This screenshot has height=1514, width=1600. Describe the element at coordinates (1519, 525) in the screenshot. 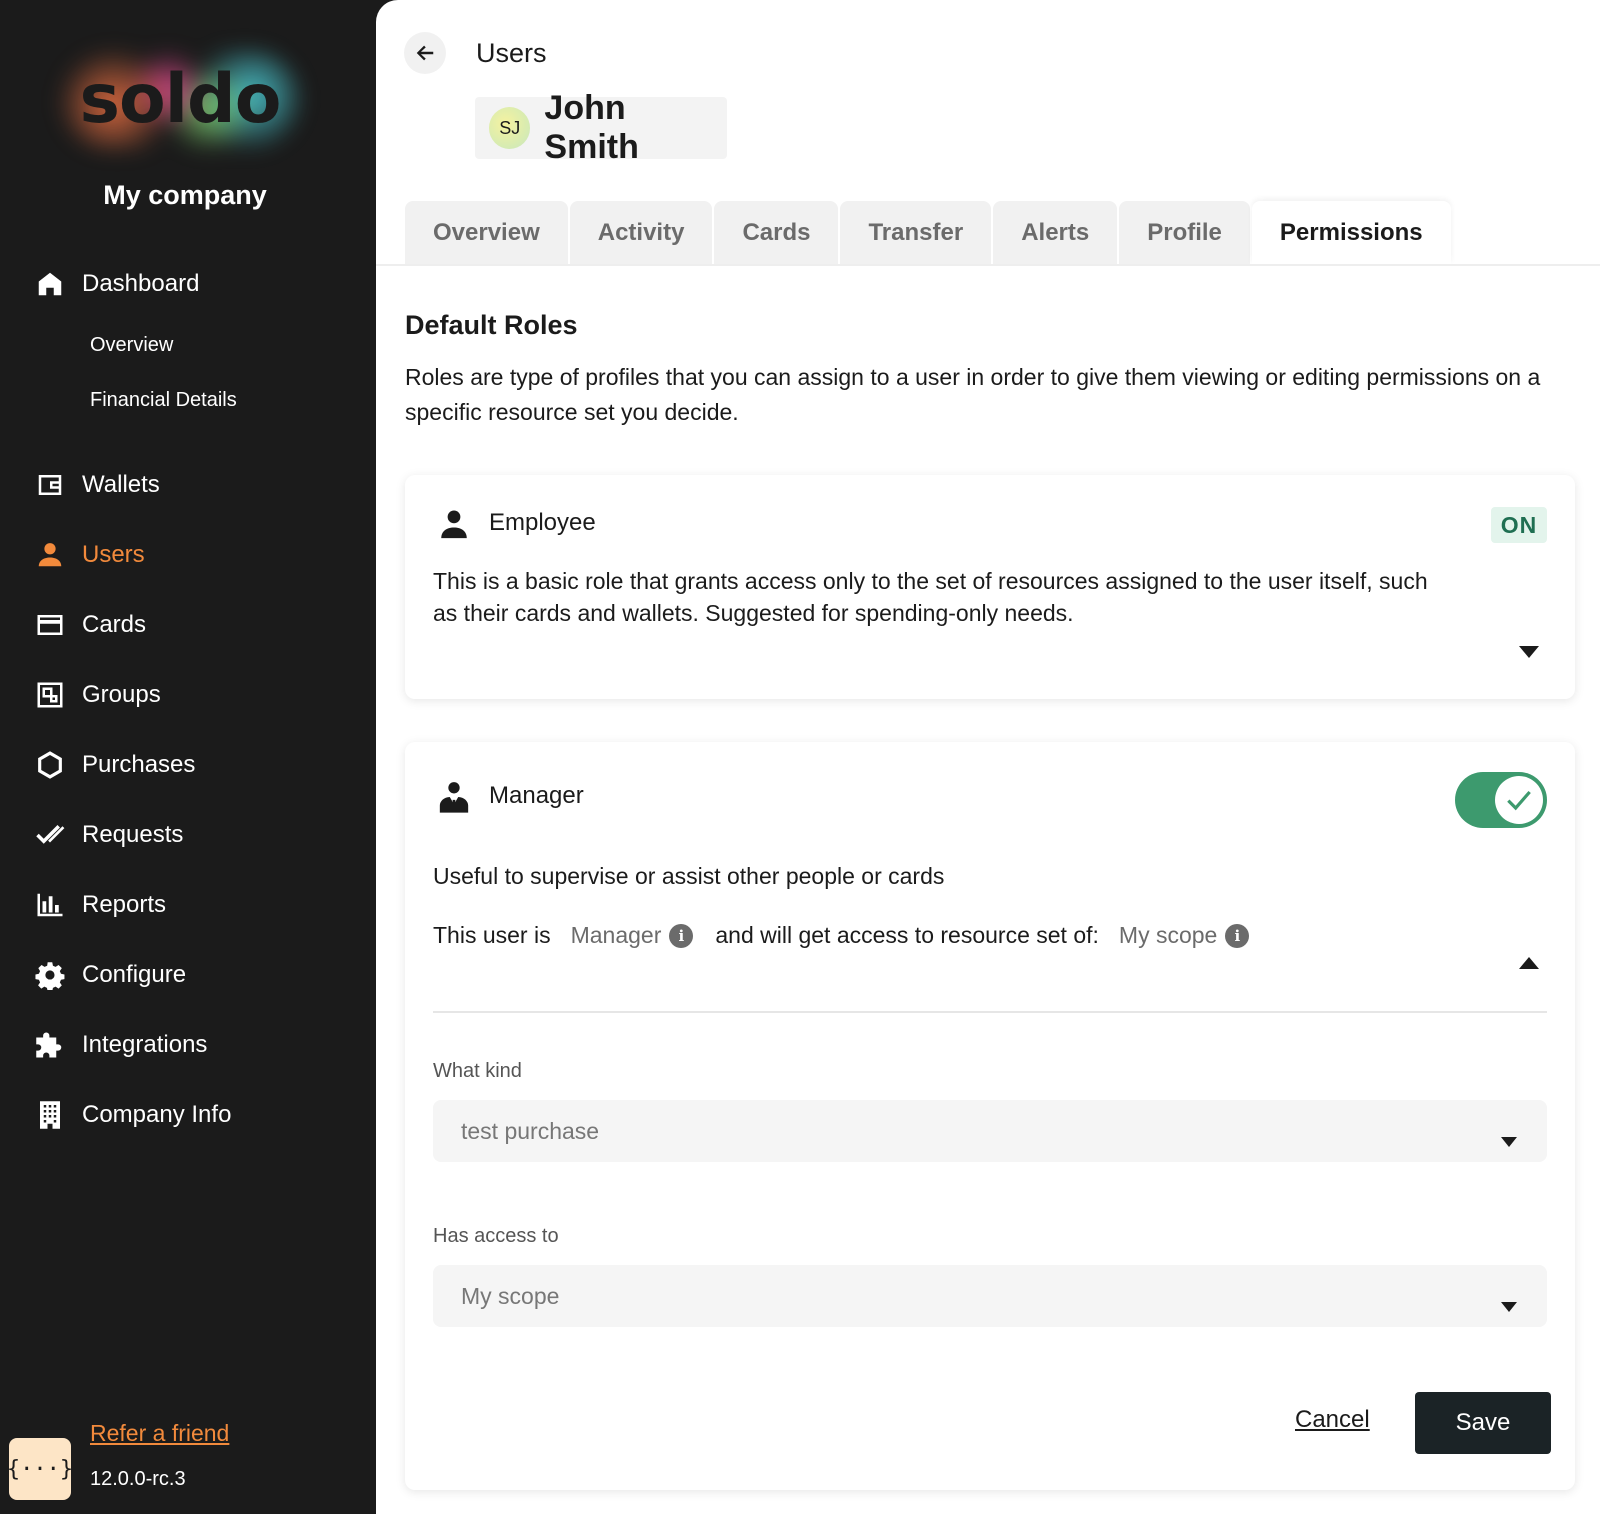

I see `status-badge: ON` at that location.